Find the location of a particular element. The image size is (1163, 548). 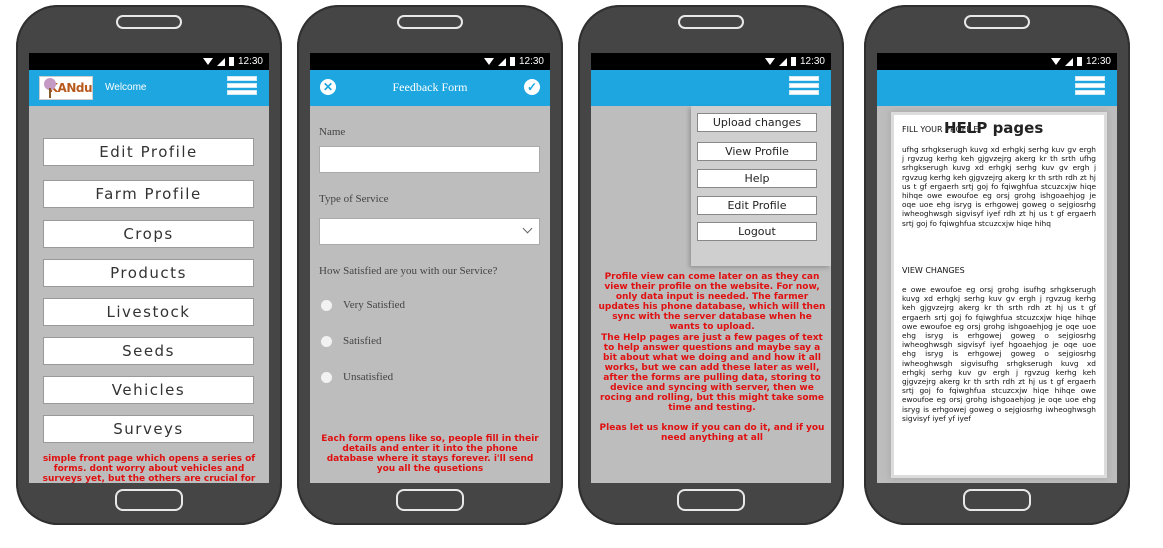

crops-button: Crops is located at coordinates (148, 234).